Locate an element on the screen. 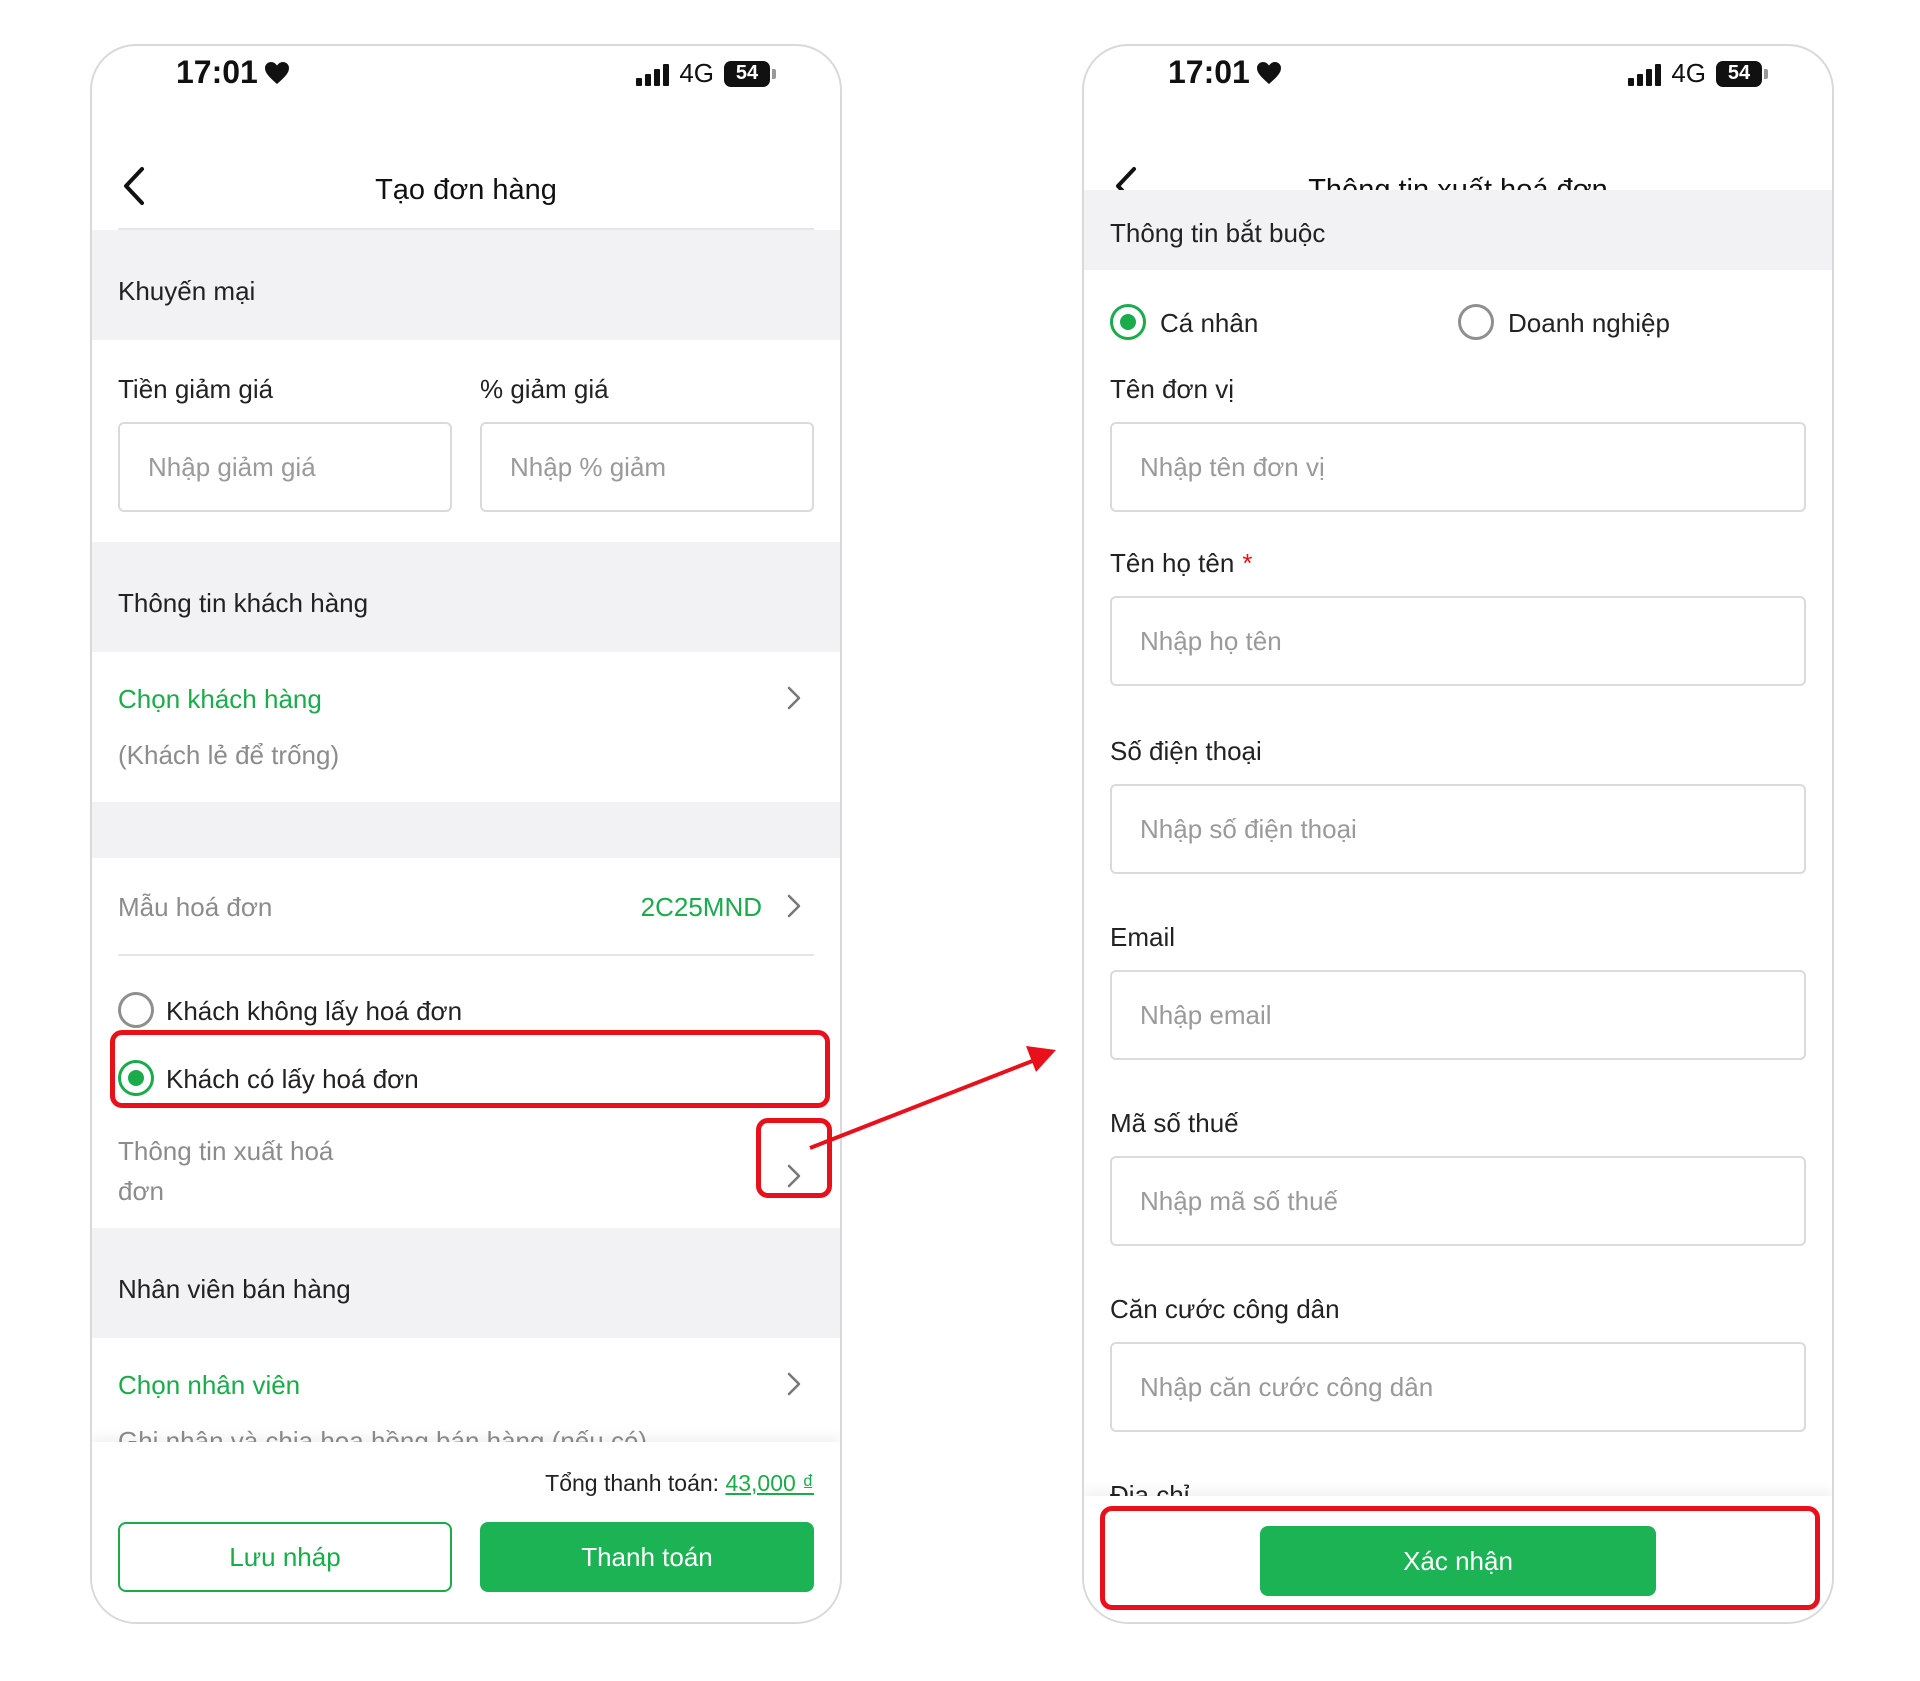  arrow-annotation is located at coordinates (932, 1098).